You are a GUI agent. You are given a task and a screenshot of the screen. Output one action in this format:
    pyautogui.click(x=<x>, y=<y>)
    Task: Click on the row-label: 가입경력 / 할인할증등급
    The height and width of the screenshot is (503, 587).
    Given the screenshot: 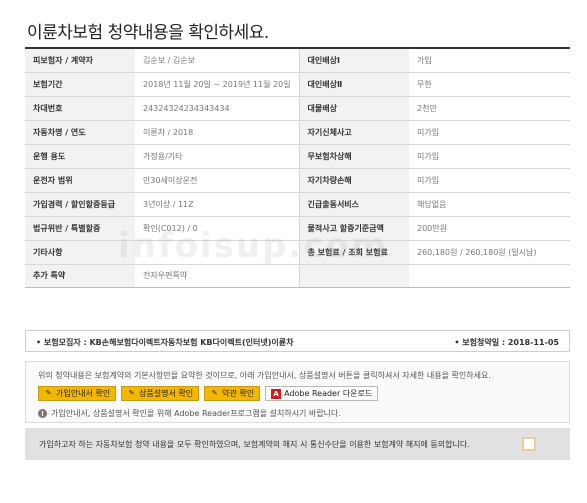 What is the action you would take?
    pyautogui.click(x=80, y=204)
    